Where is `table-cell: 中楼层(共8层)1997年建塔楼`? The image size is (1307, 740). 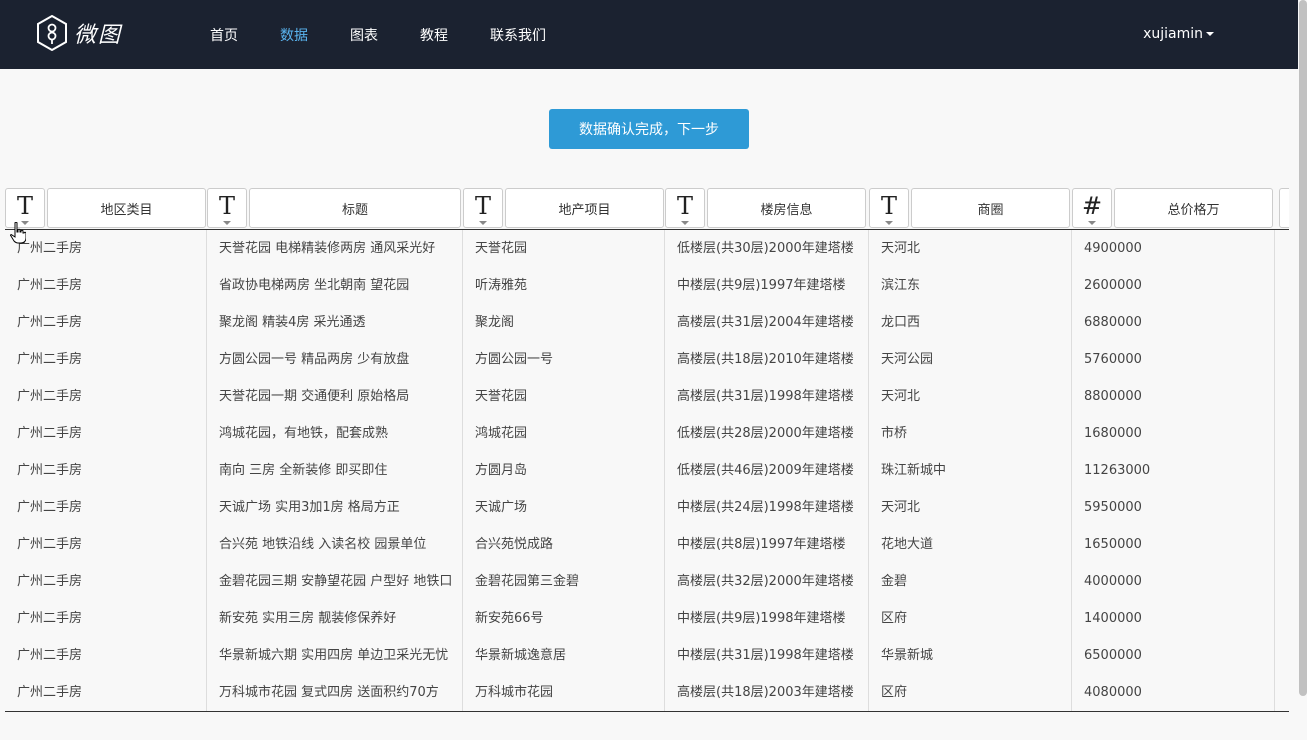
table-cell: 中楼层(共8层)1997年建塔楼 is located at coordinates (767, 544).